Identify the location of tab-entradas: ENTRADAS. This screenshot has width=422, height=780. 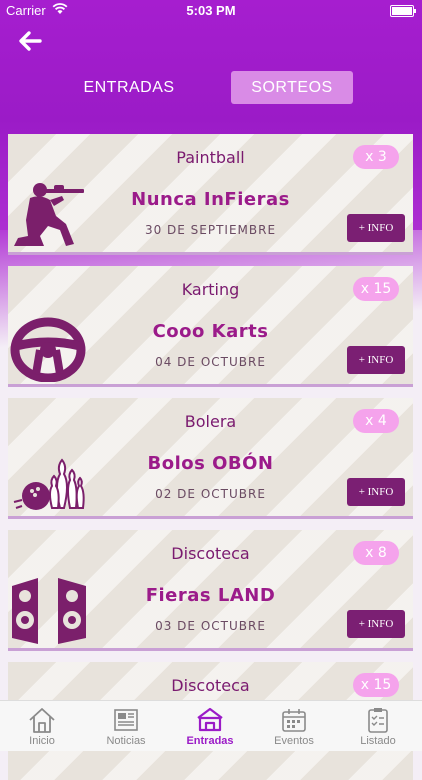
(129, 87).